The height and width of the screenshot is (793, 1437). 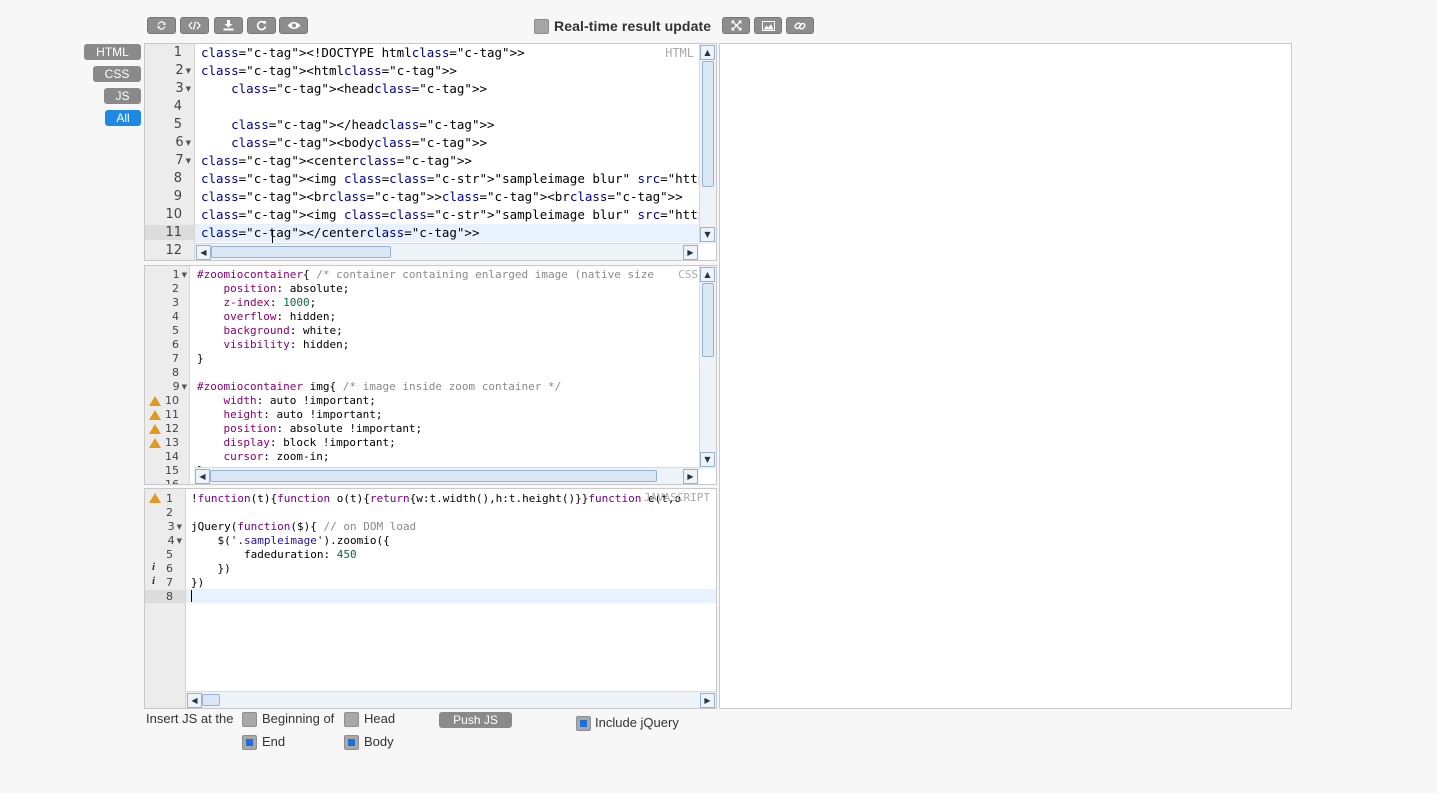 I want to click on code-line: background: white;, so click(x=283, y=330).